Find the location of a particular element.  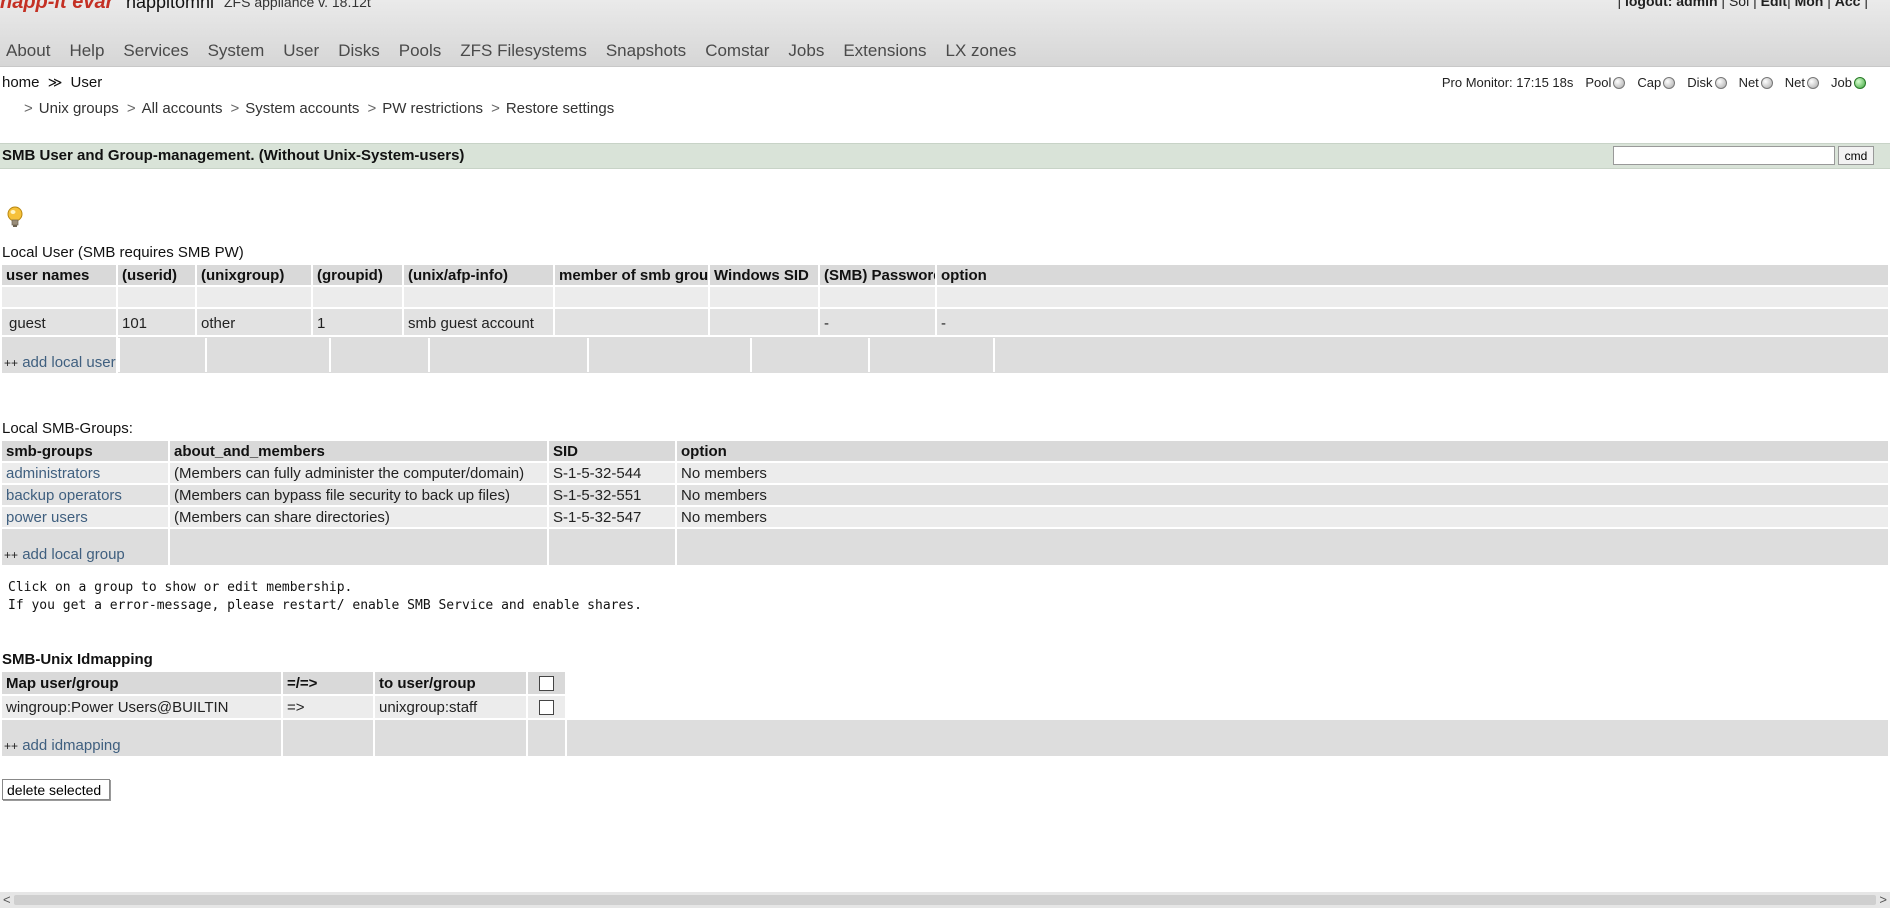

menu-item-user: User is located at coordinates (301, 51).